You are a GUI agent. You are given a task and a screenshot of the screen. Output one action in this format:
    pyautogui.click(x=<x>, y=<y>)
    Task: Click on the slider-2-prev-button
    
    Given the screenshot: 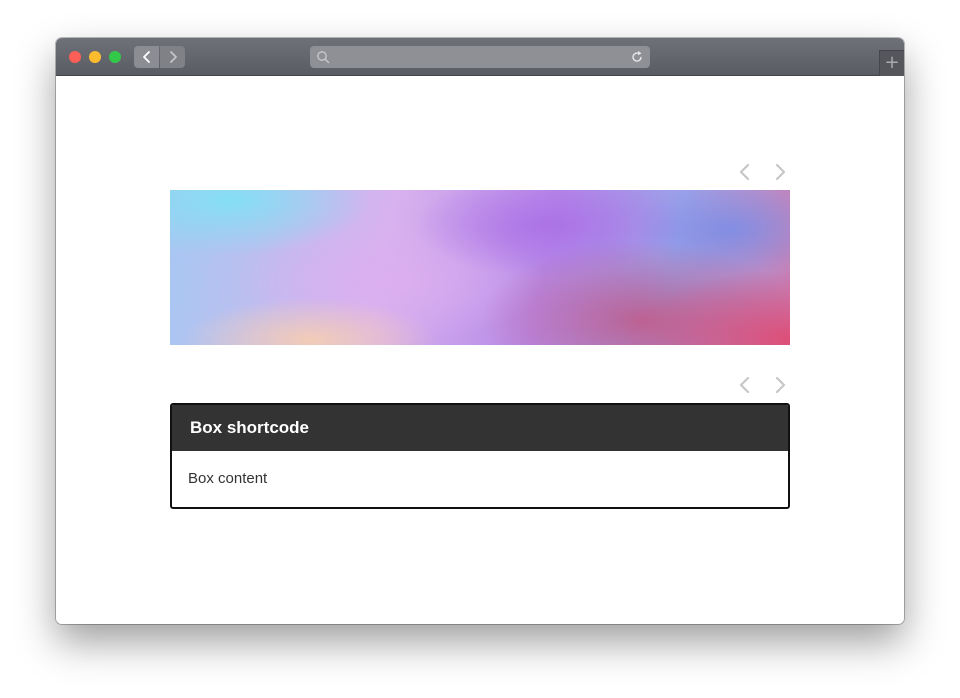 What is the action you would take?
    pyautogui.click(x=744, y=385)
    